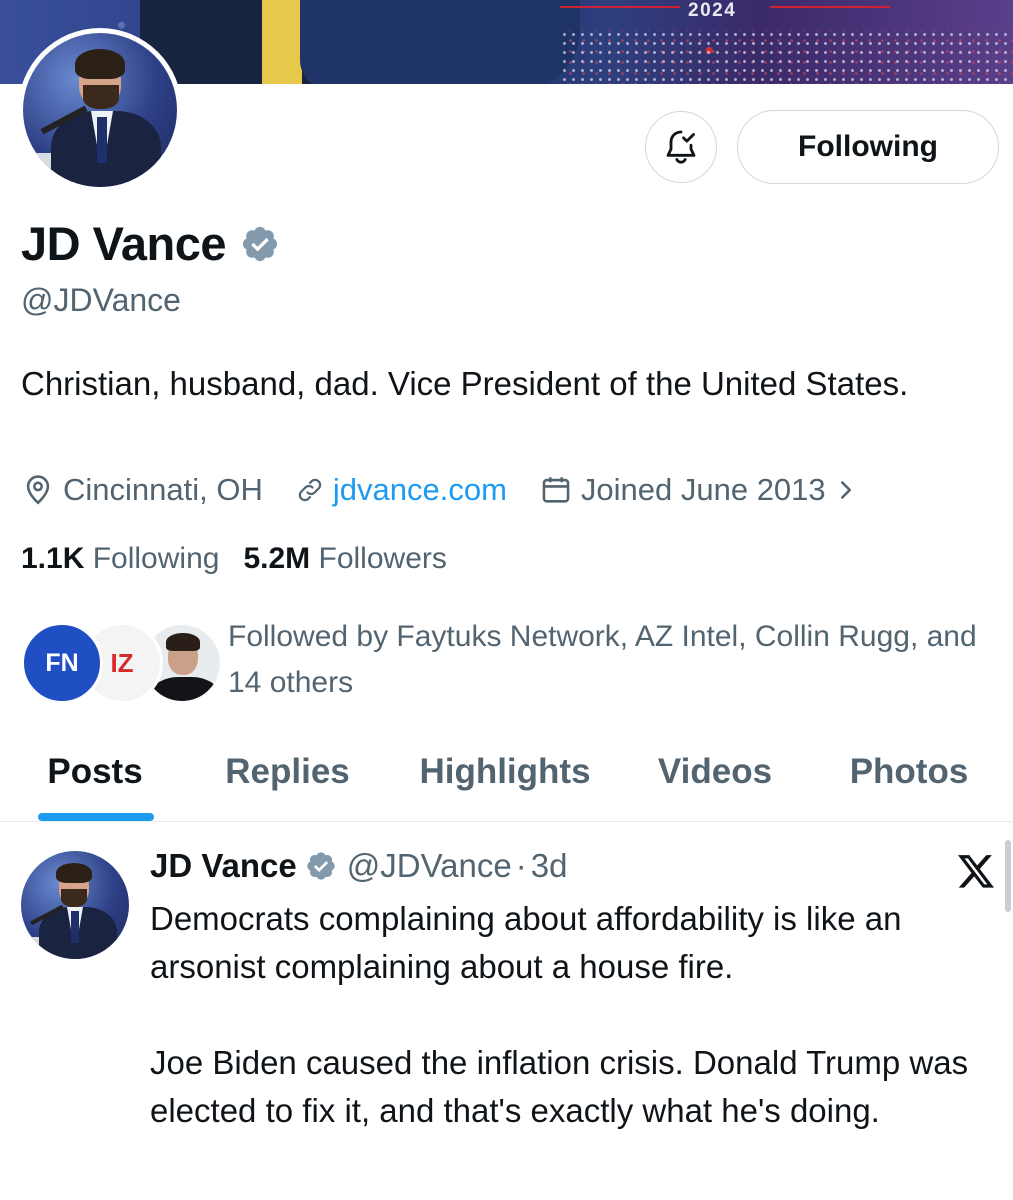 This screenshot has height=1200, width=1013. Describe the element at coordinates (223, 866) in the screenshot. I see `post-author-name: JD Vance` at that location.